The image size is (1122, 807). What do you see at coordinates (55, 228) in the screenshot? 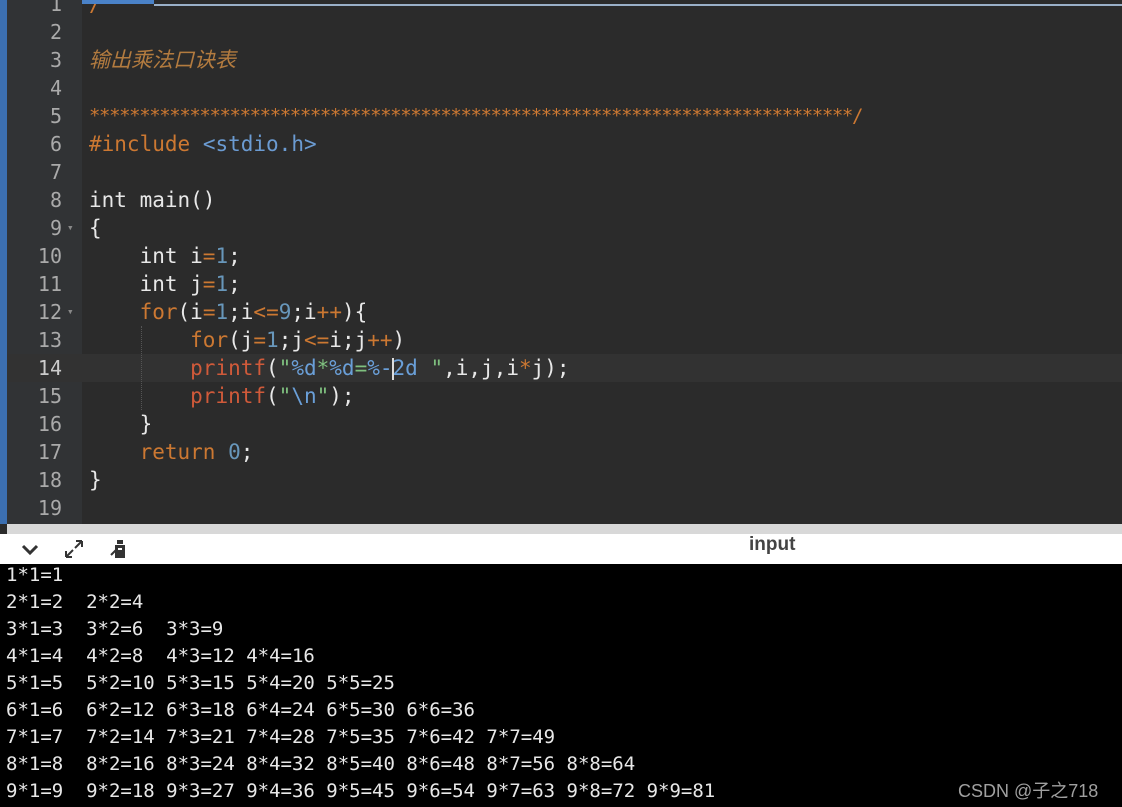
I see `line-number: 9` at bounding box center [55, 228].